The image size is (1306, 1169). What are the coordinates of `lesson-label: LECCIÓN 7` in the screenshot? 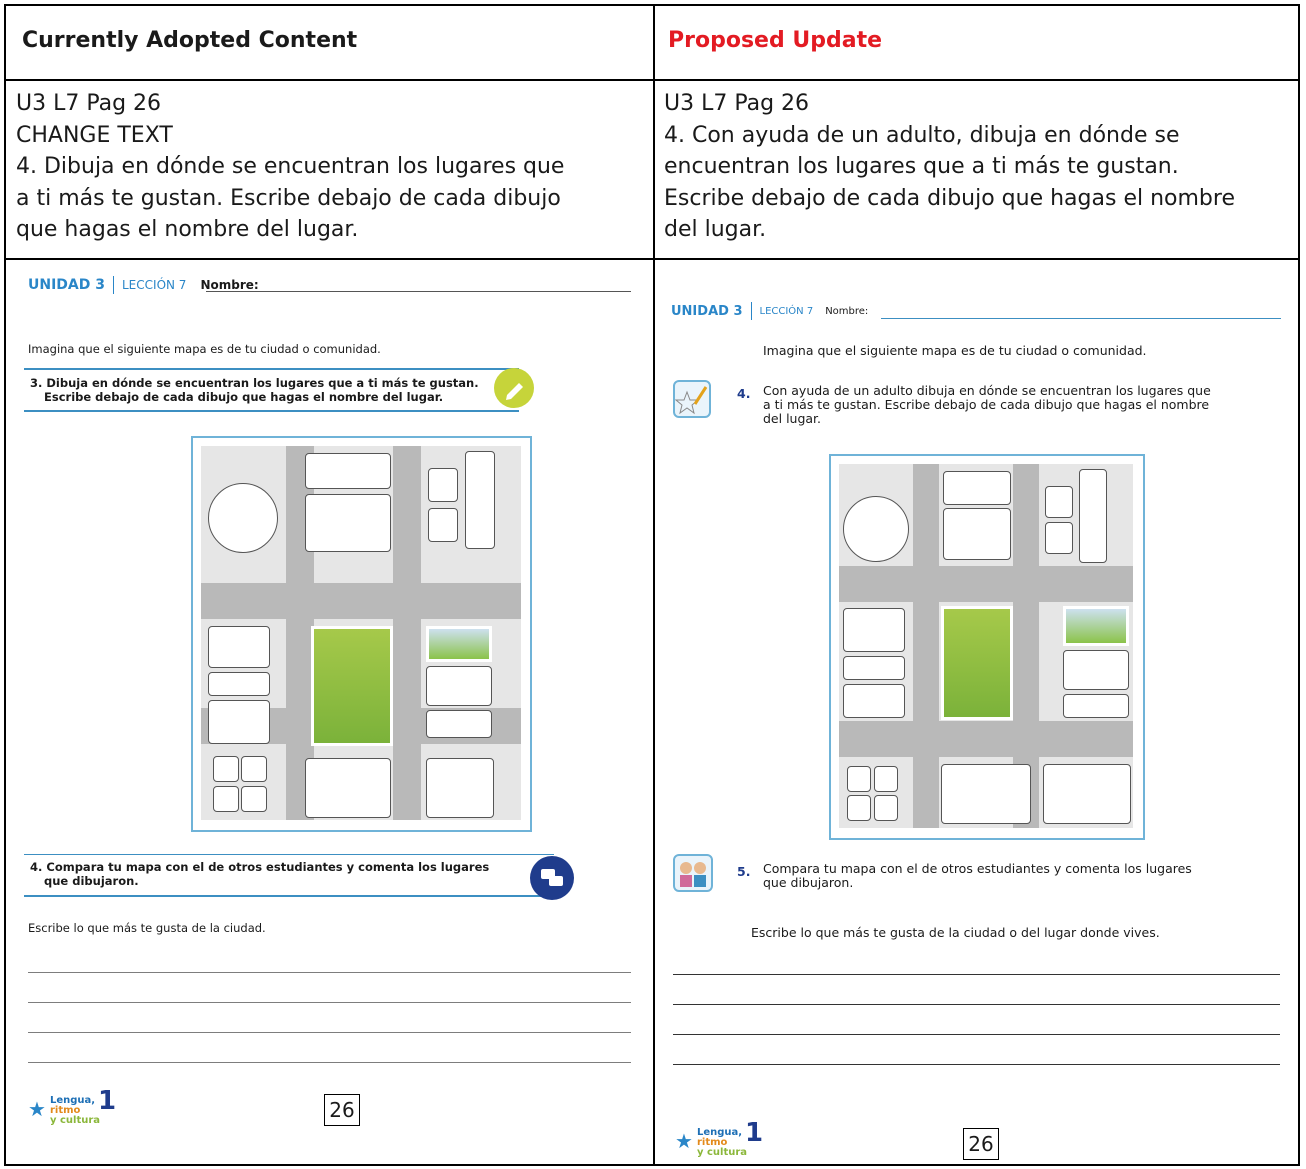 It's located at (154, 285).